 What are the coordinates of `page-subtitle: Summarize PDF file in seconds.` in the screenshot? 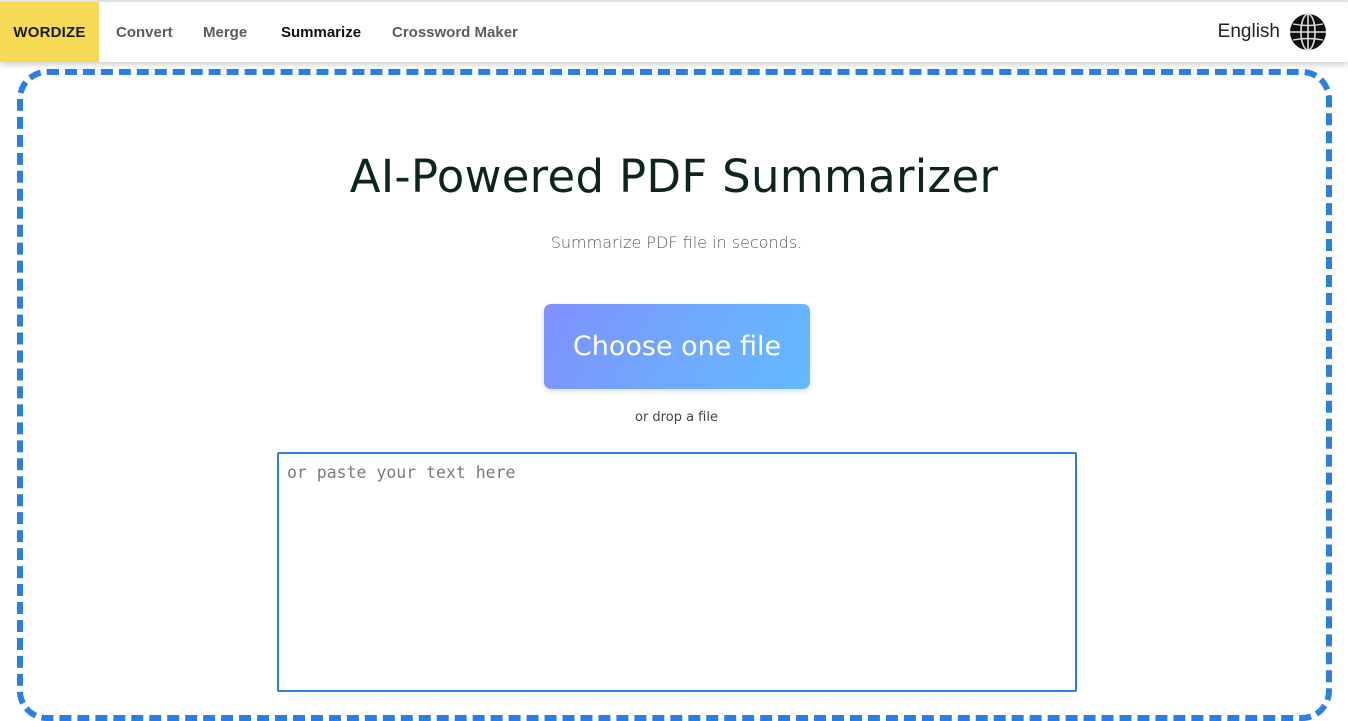 It's located at (676, 242).